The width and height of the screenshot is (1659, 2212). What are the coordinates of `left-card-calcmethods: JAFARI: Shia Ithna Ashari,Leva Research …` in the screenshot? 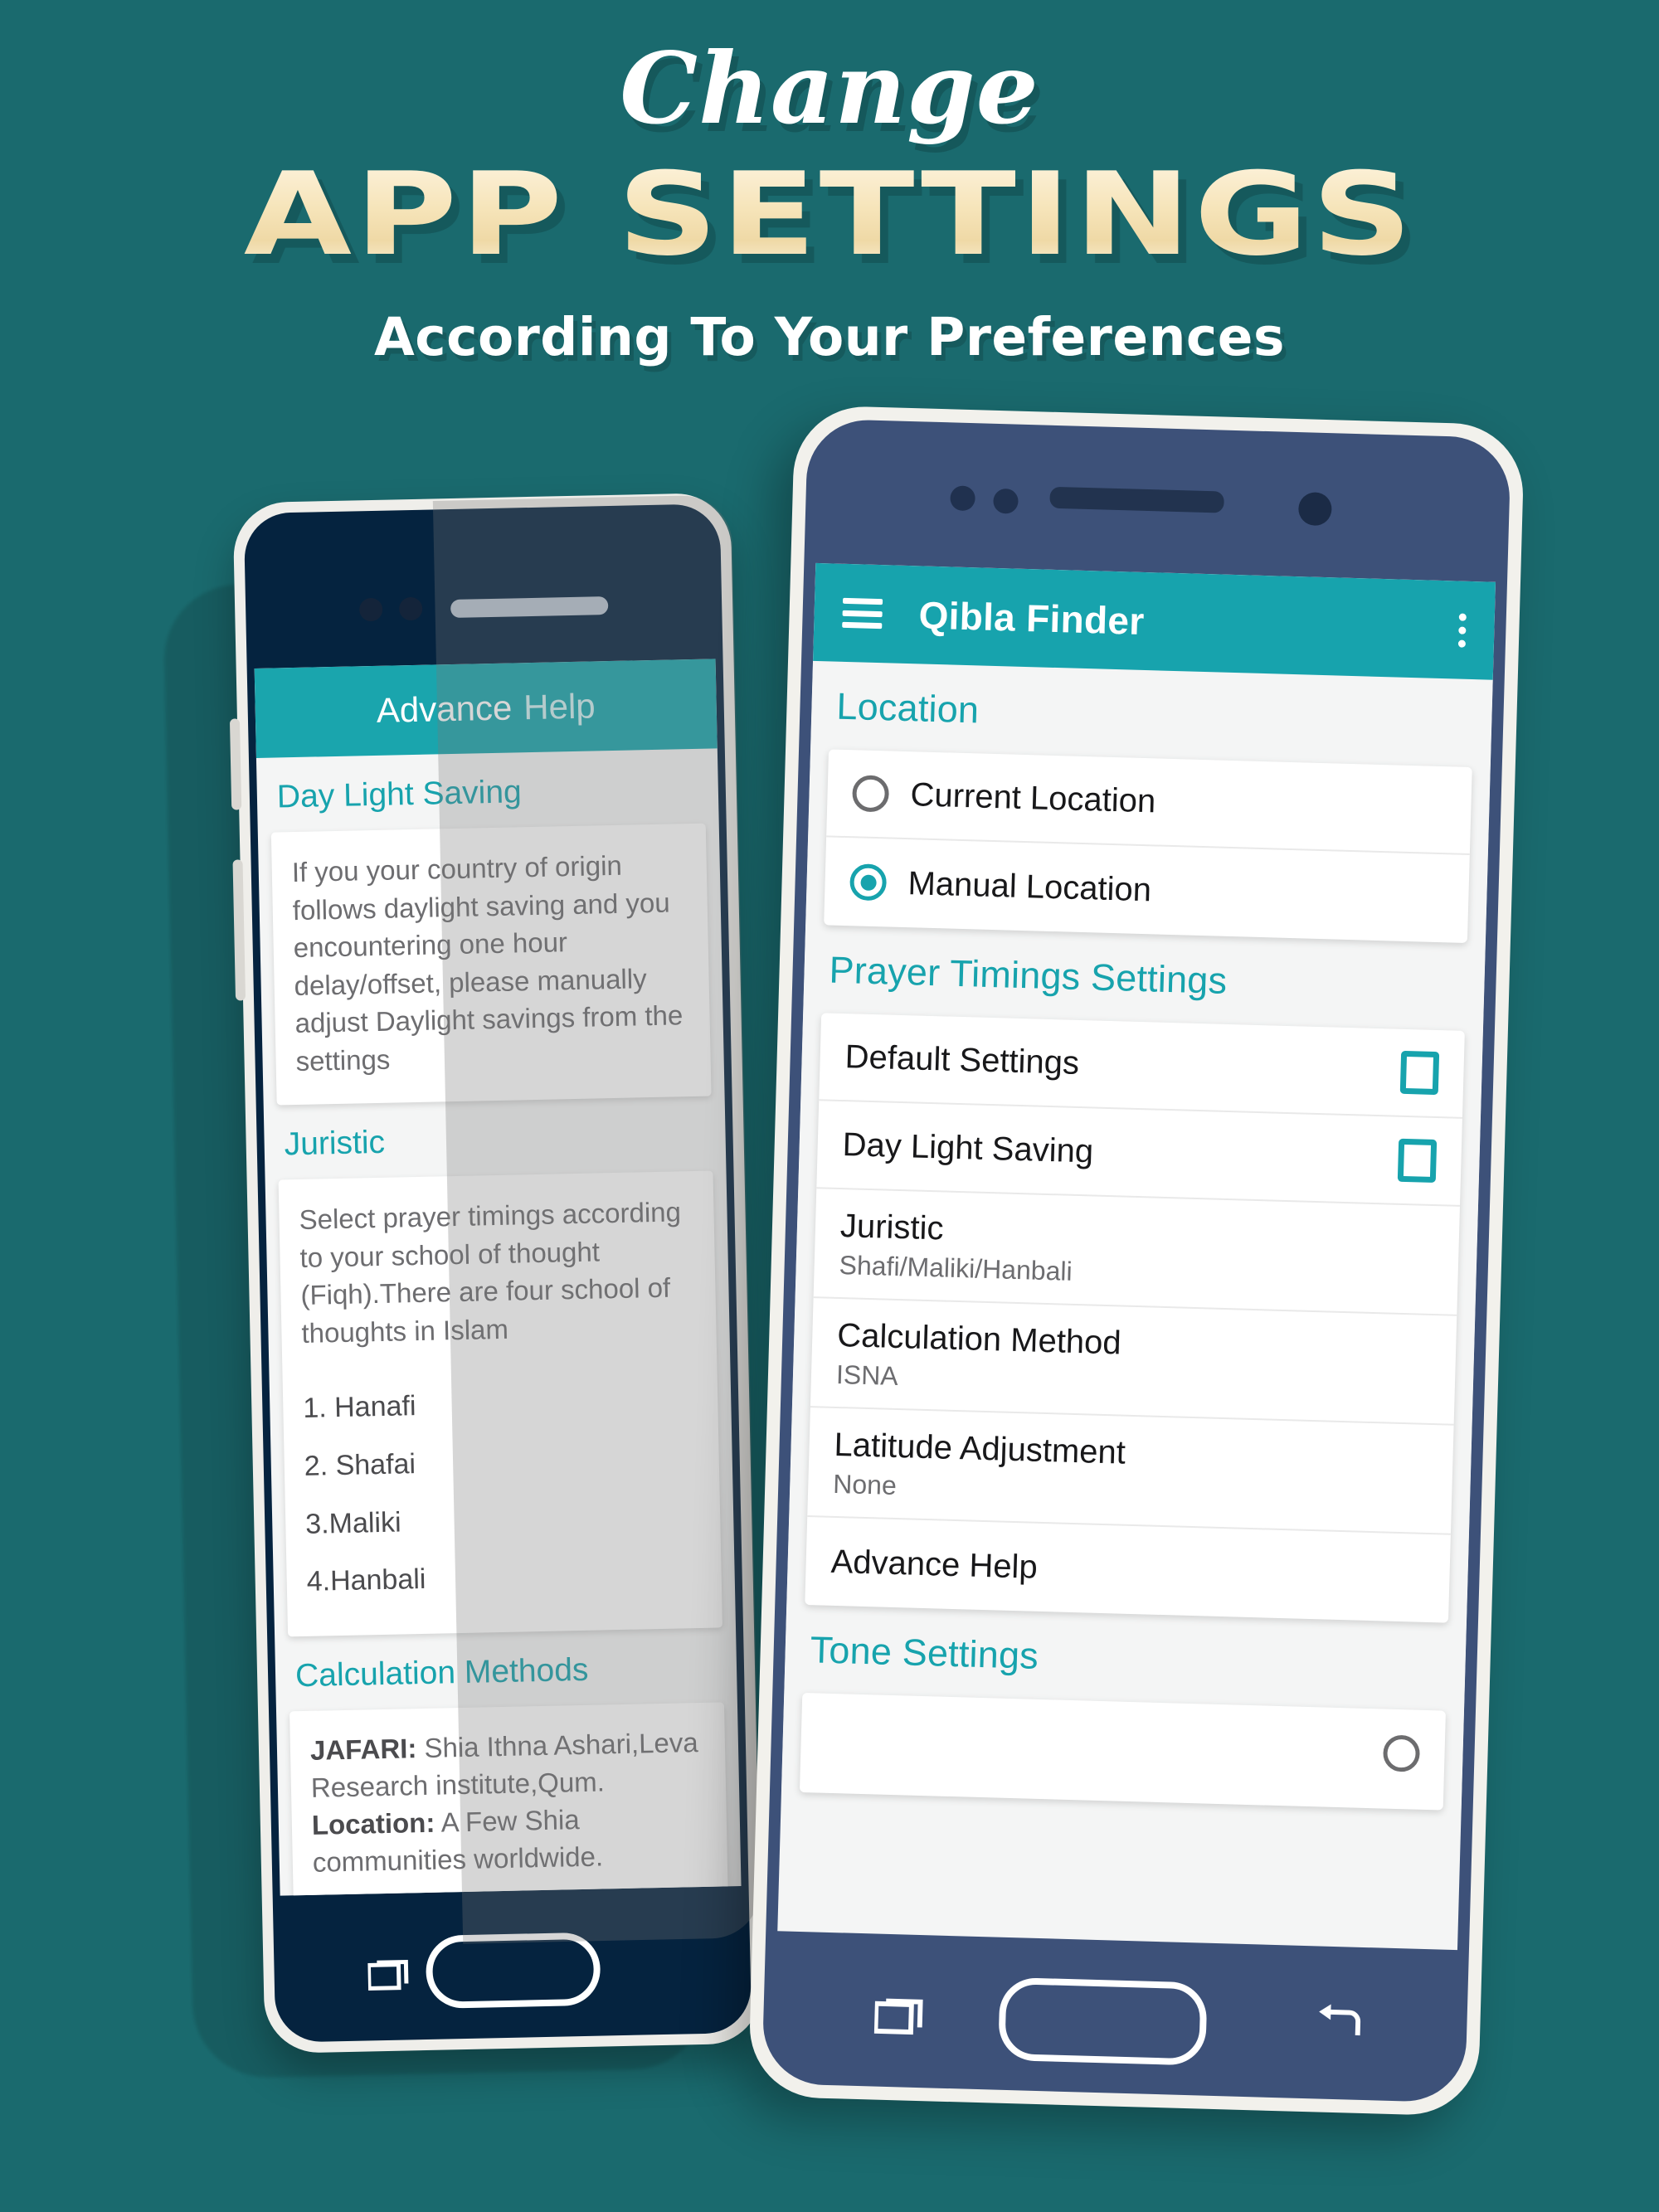 It's located at (510, 1799).